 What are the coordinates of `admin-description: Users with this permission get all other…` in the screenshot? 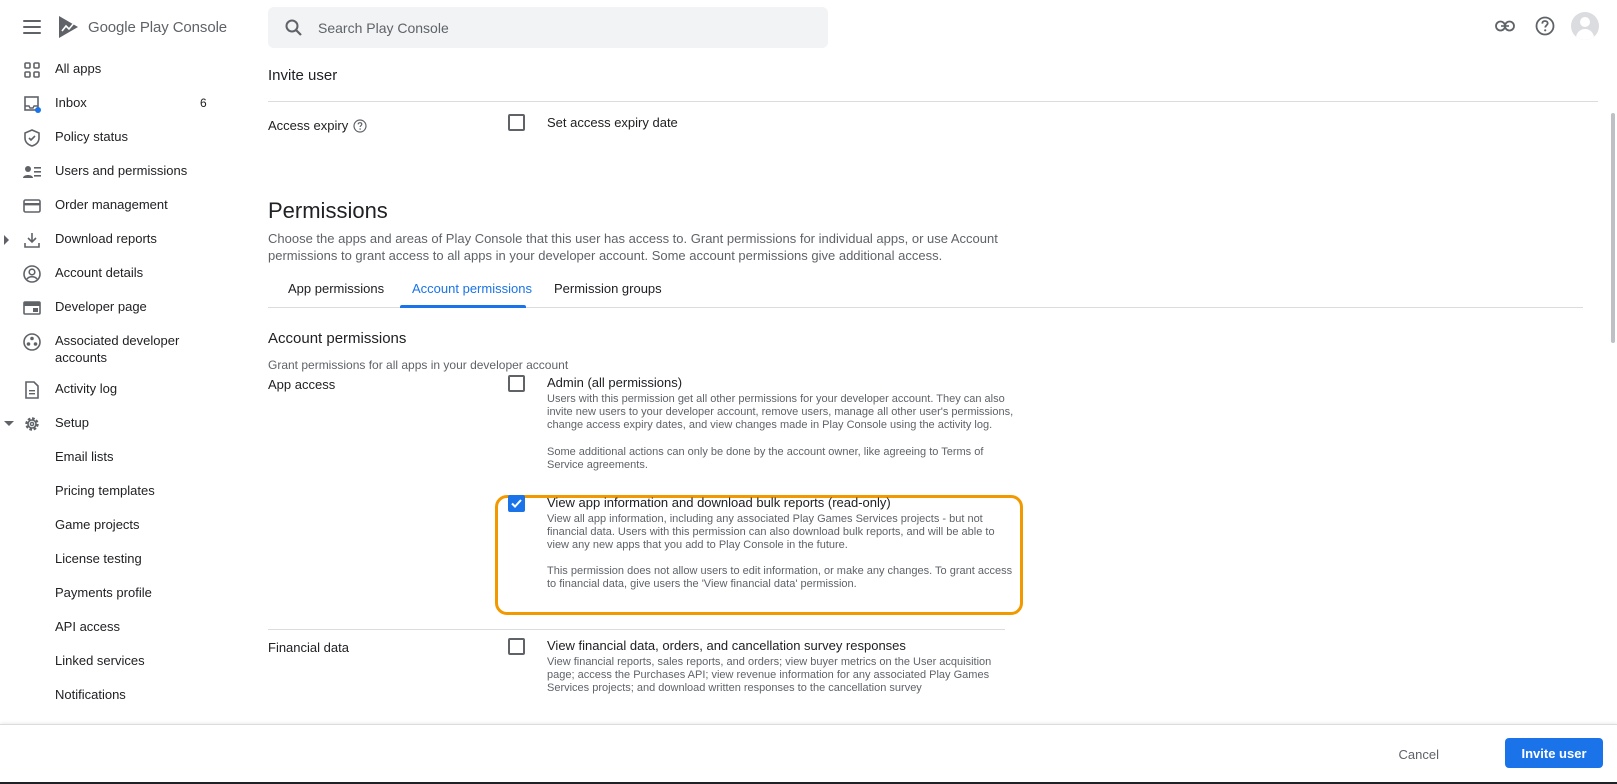 It's located at (780, 412).